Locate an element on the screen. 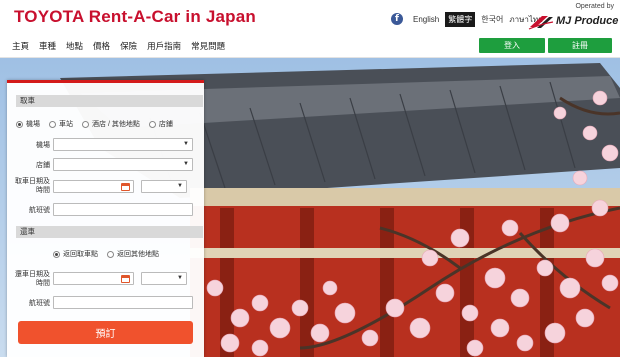 The image size is (620, 357). return-option-label: 返回其他地點 is located at coordinates (138, 254).